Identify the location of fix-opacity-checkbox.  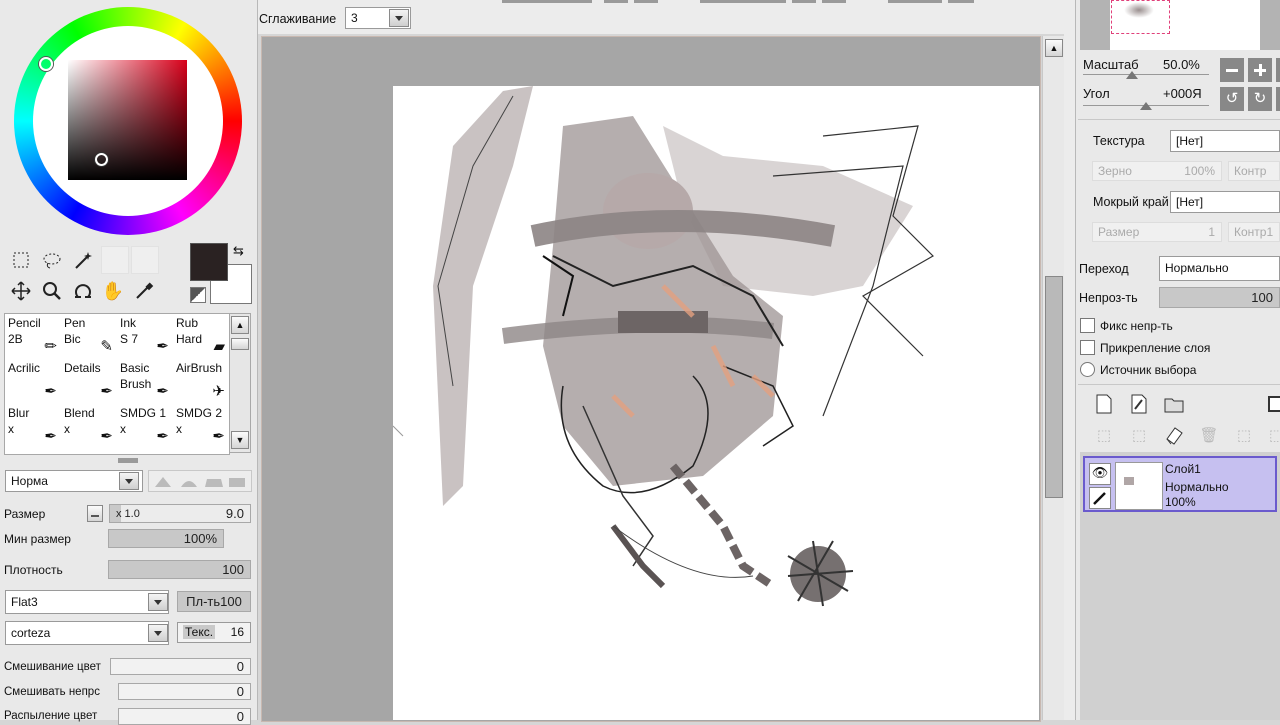
(1087, 325).